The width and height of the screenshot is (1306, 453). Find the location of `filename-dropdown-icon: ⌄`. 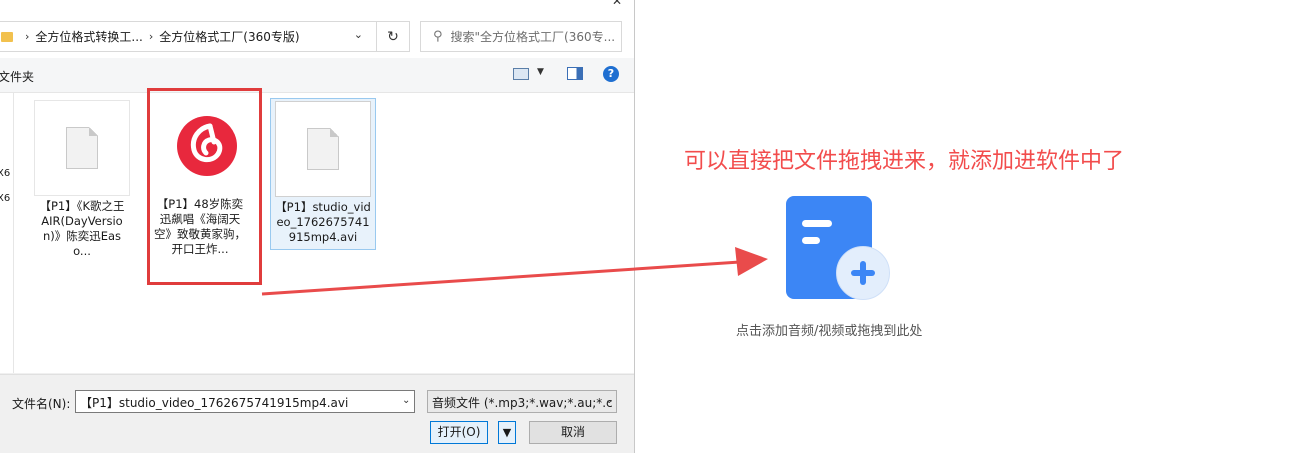

filename-dropdown-icon: ⌄ is located at coordinates (406, 400).